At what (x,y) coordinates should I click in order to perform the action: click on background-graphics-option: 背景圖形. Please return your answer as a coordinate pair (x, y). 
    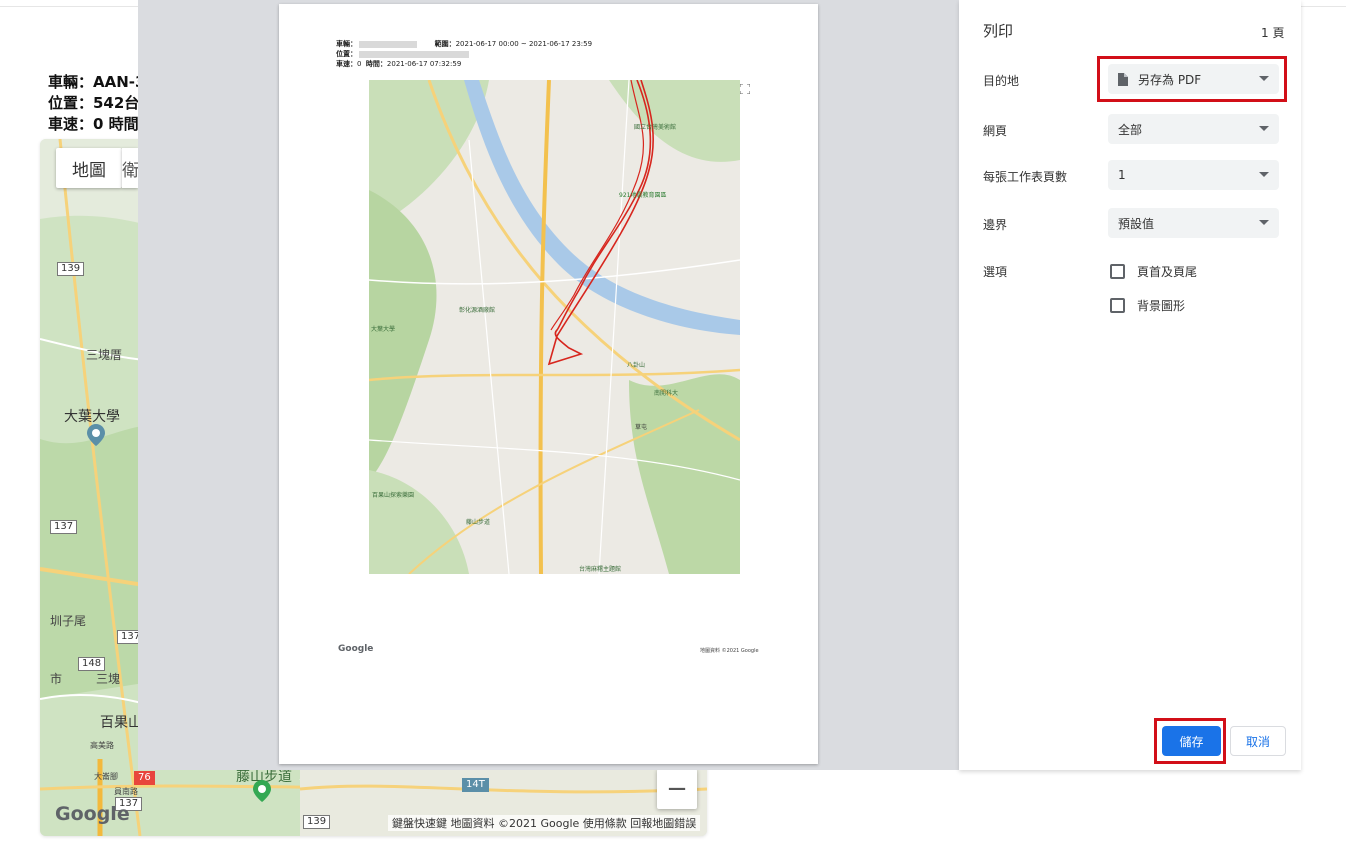
    Looking at the image, I should click on (1147, 305).